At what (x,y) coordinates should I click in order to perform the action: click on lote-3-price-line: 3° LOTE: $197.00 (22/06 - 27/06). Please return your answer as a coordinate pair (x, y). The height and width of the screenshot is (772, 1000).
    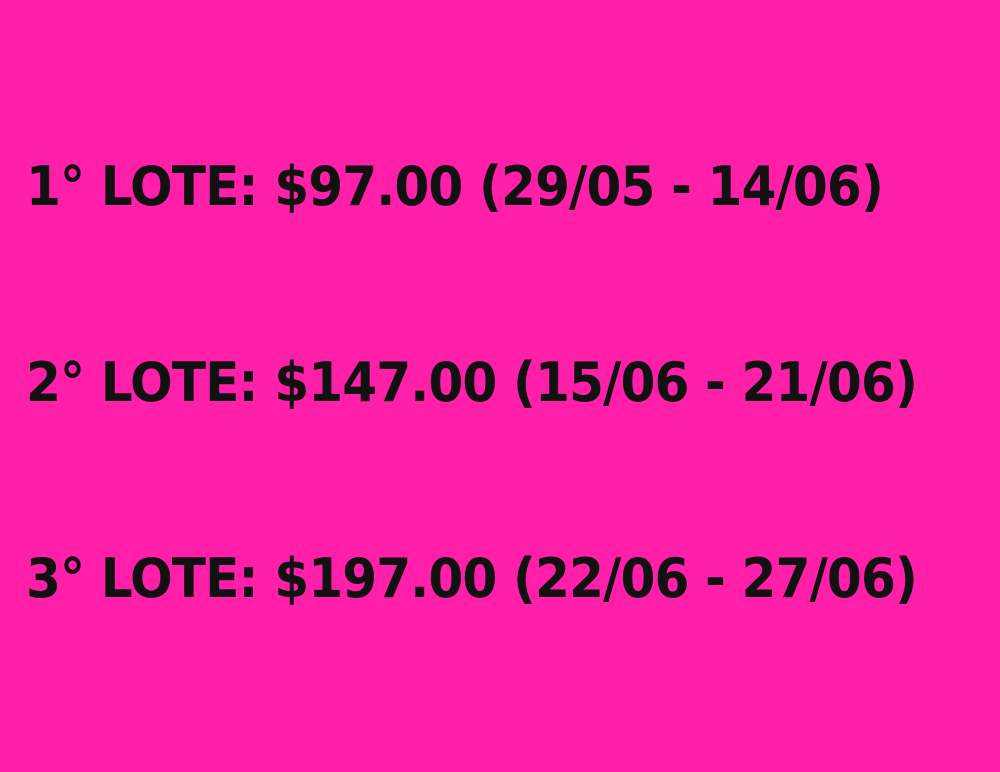
    Looking at the image, I should click on (472, 578).